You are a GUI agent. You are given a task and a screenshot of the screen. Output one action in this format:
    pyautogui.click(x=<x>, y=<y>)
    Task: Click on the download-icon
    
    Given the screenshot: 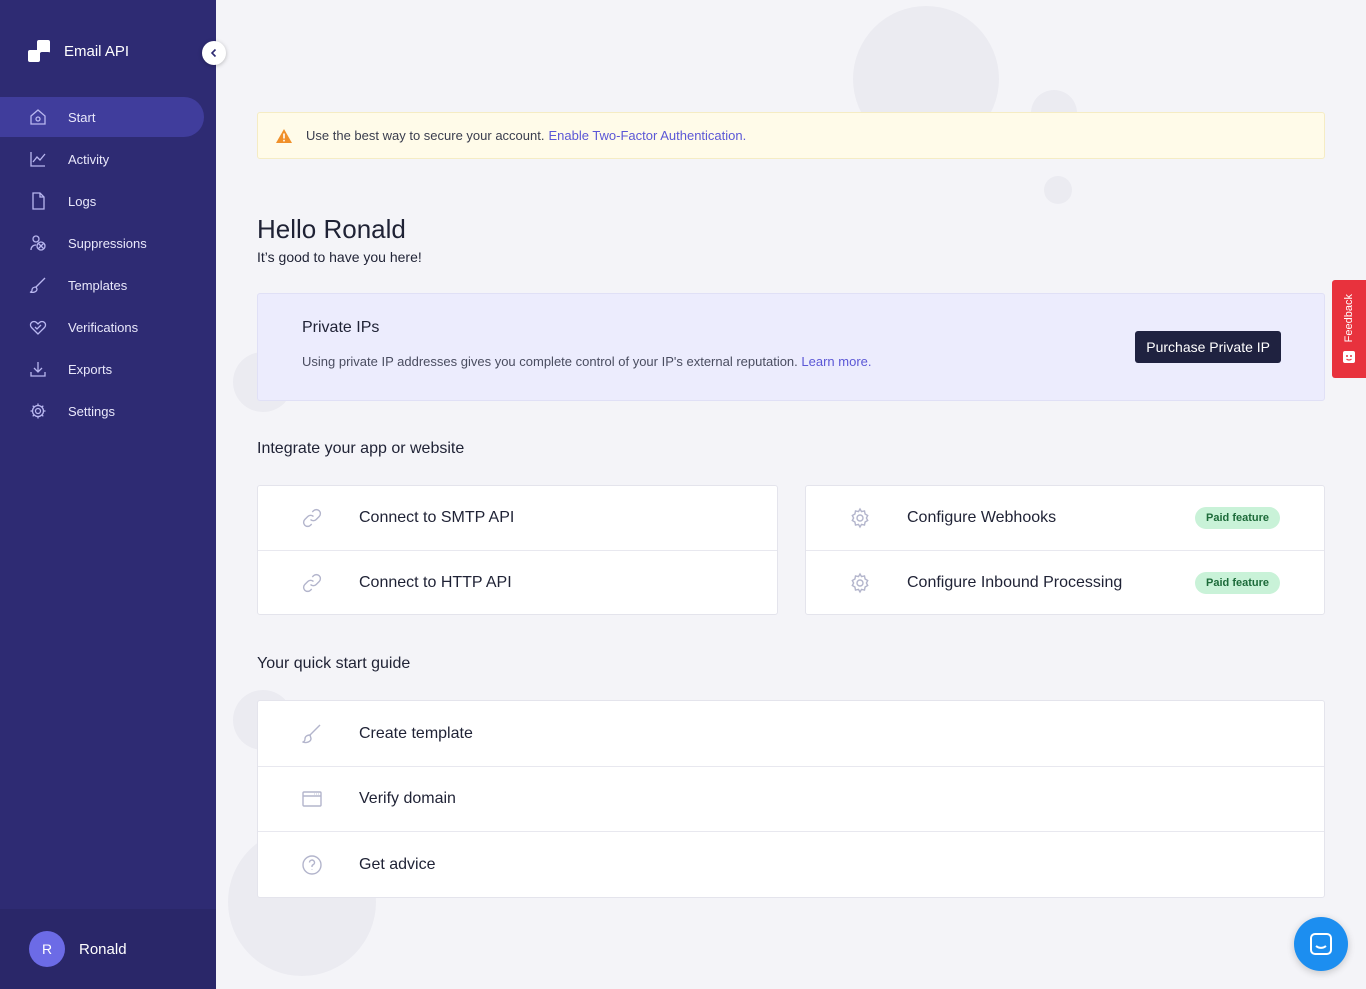 What is the action you would take?
    pyautogui.click(x=38, y=369)
    